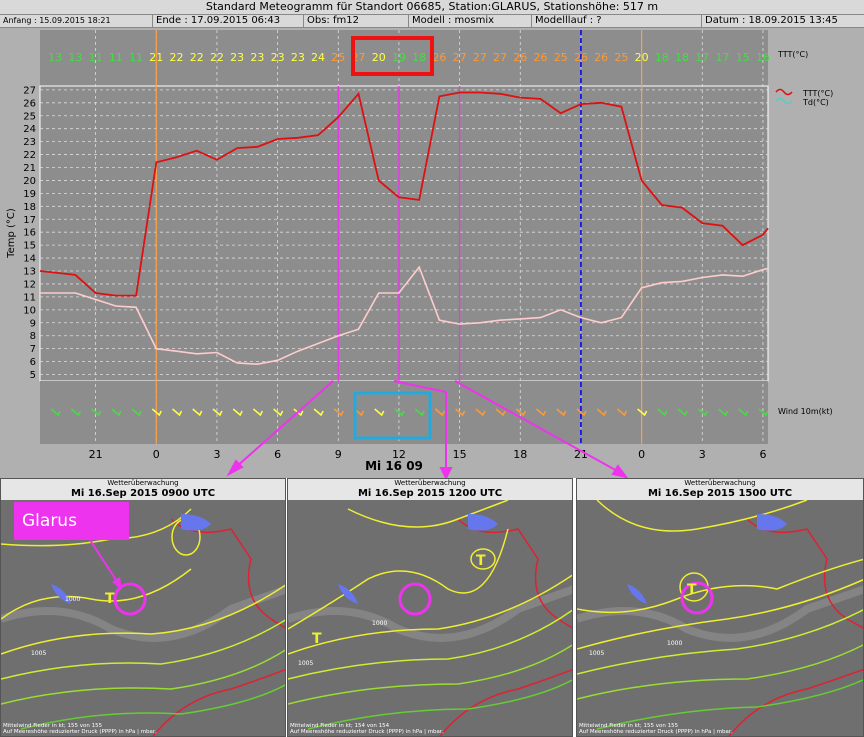 The image size is (864, 737). What do you see at coordinates (29, 233) in the screenshot?
I see `y-tick-label: 16` at bounding box center [29, 233].